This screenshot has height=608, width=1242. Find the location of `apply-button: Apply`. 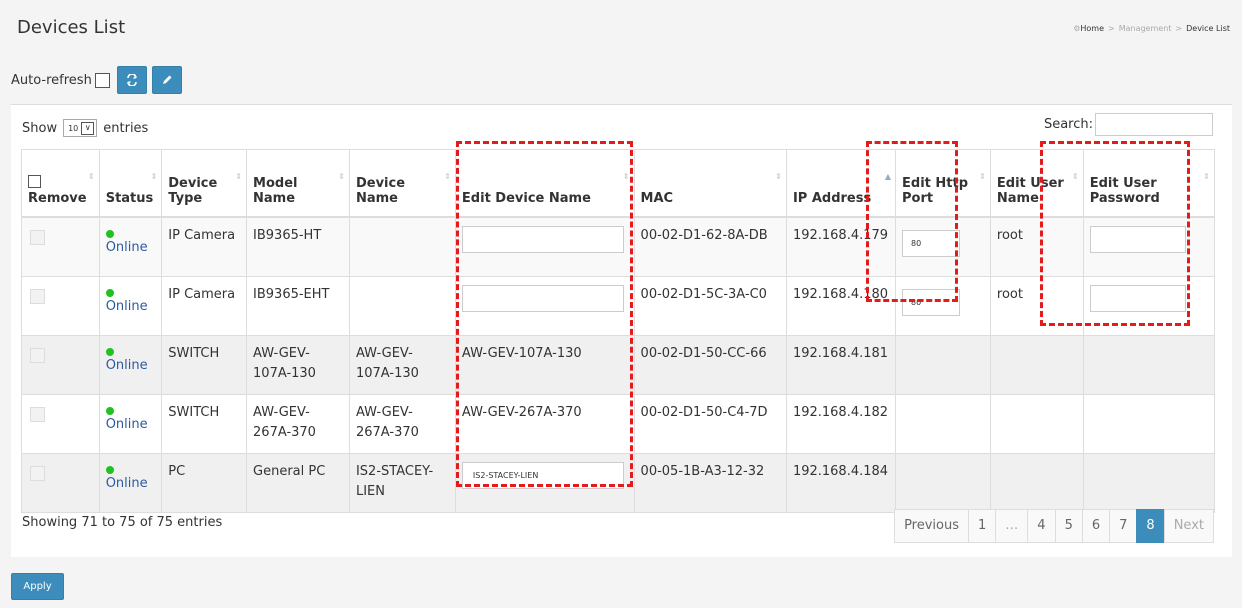

apply-button: Apply is located at coordinates (37, 586).